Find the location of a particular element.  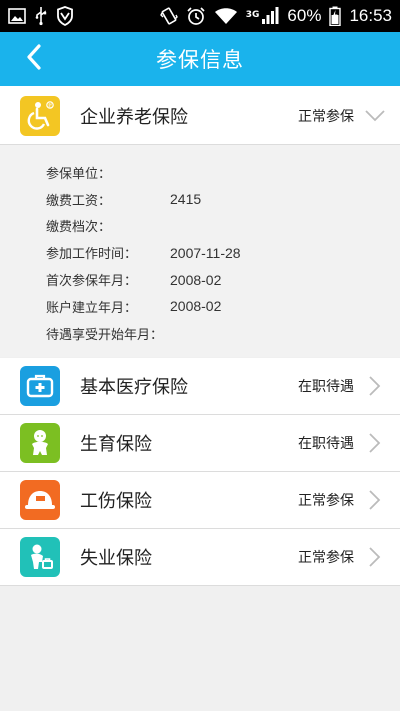

detail-row: 缴费工资： 2415 is located at coordinates (200, 199).